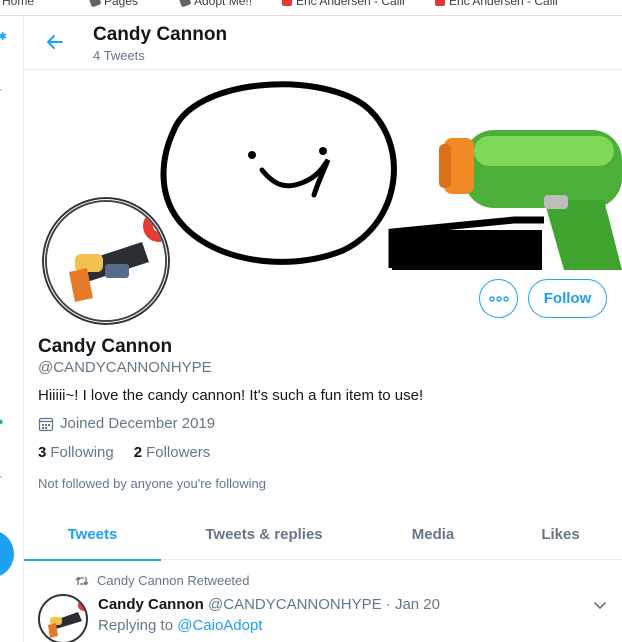  I want to click on follow-button: Follow, so click(567, 298).